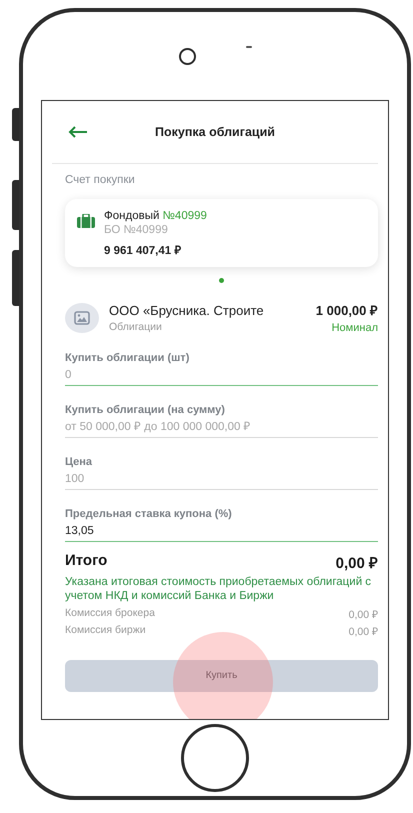 This screenshot has height=813, width=413. Describe the element at coordinates (357, 563) in the screenshot. I see `total-value: 0,00 ₽` at that location.